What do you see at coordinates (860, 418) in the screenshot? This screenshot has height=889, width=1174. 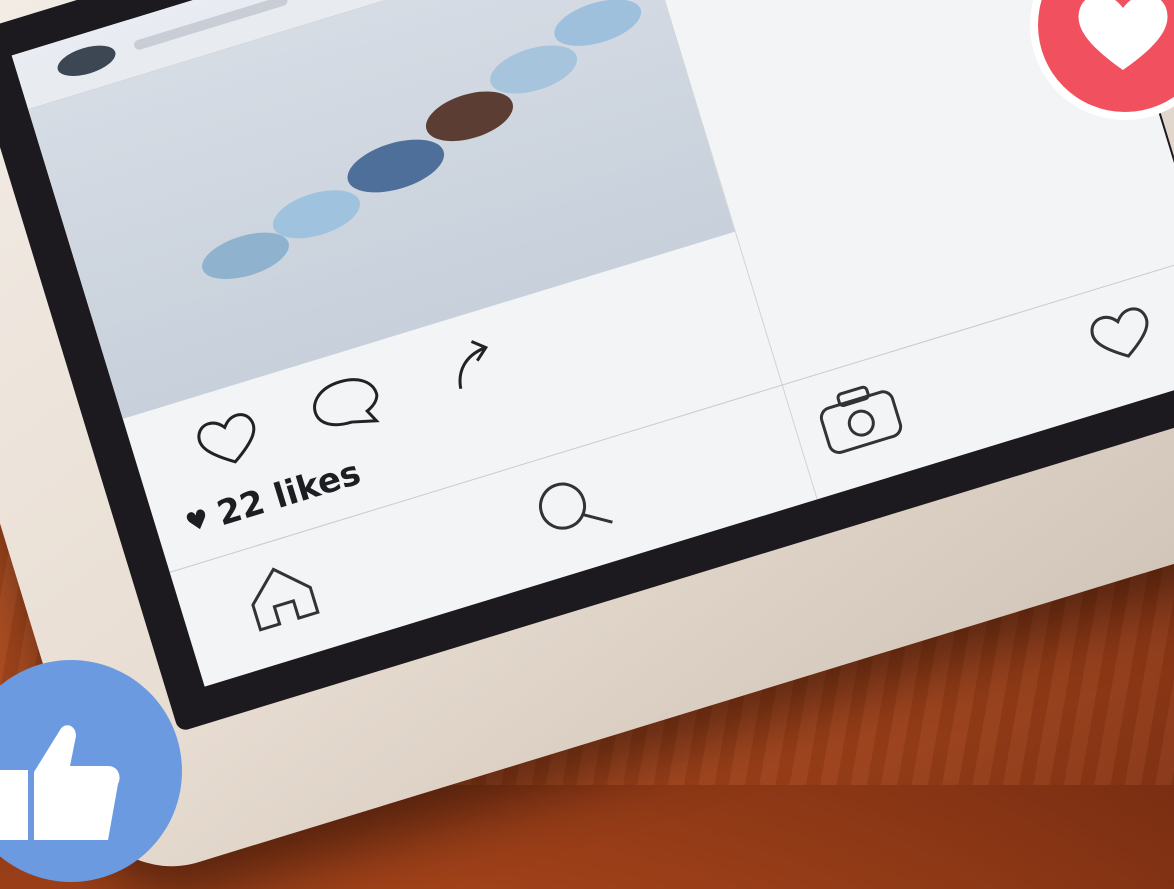 I see `camera-icon` at bounding box center [860, 418].